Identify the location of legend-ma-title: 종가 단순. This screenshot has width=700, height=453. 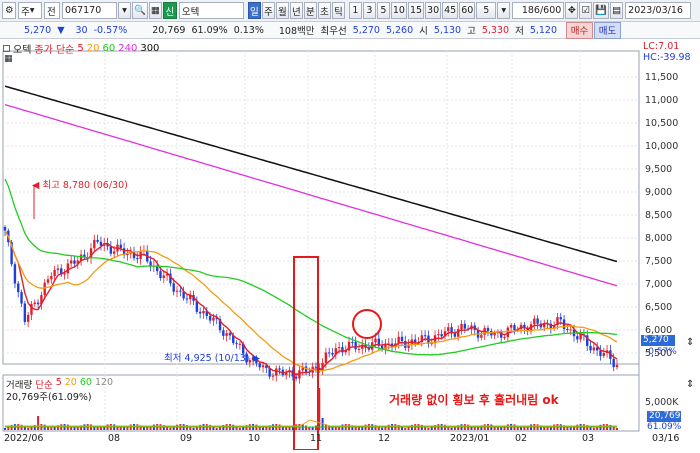
(54, 50).